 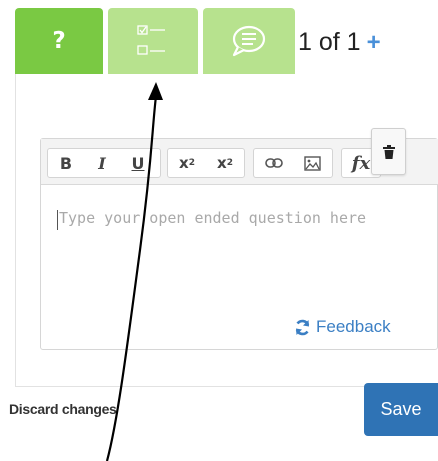 What do you see at coordinates (57, 220) in the screenshot?
I see `text-caret` at bounding box center [57, 220].